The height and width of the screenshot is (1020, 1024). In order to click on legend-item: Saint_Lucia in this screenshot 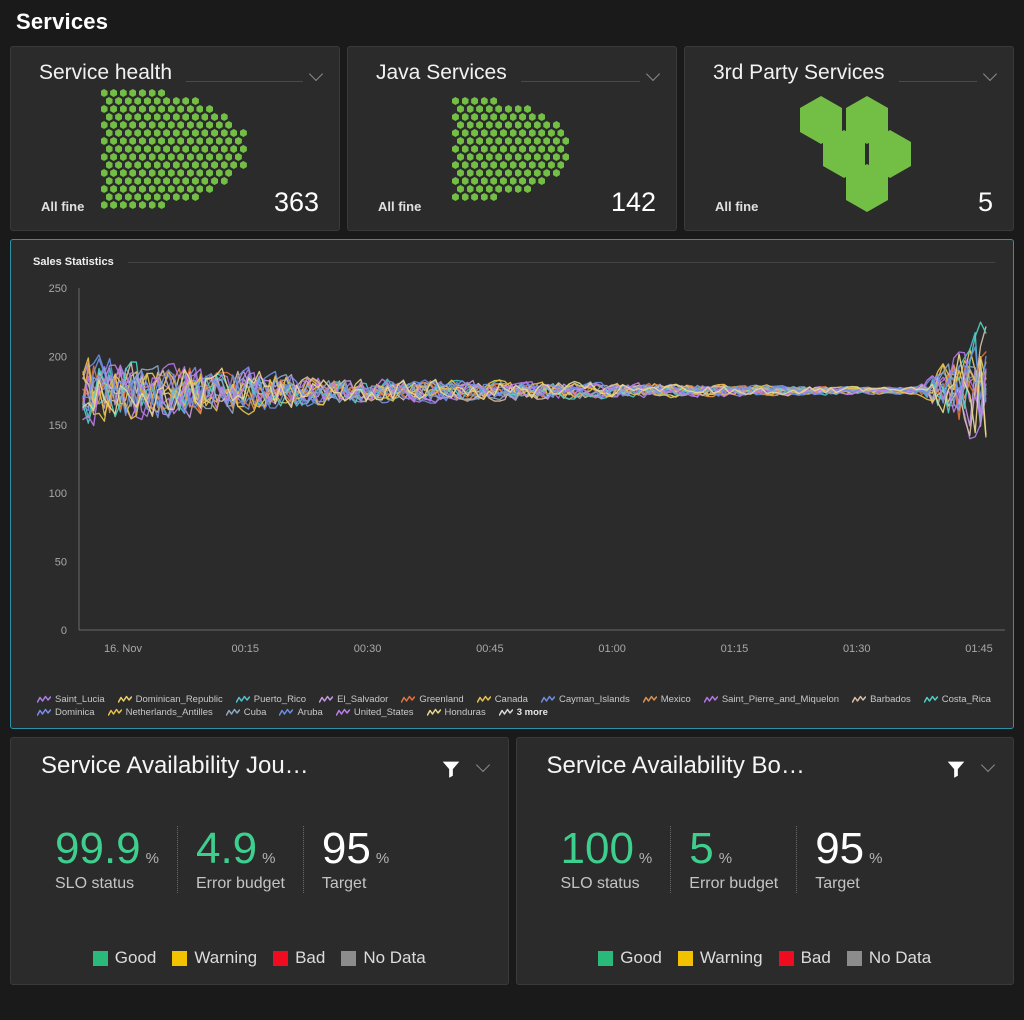, I will do `click(71, 699)`.